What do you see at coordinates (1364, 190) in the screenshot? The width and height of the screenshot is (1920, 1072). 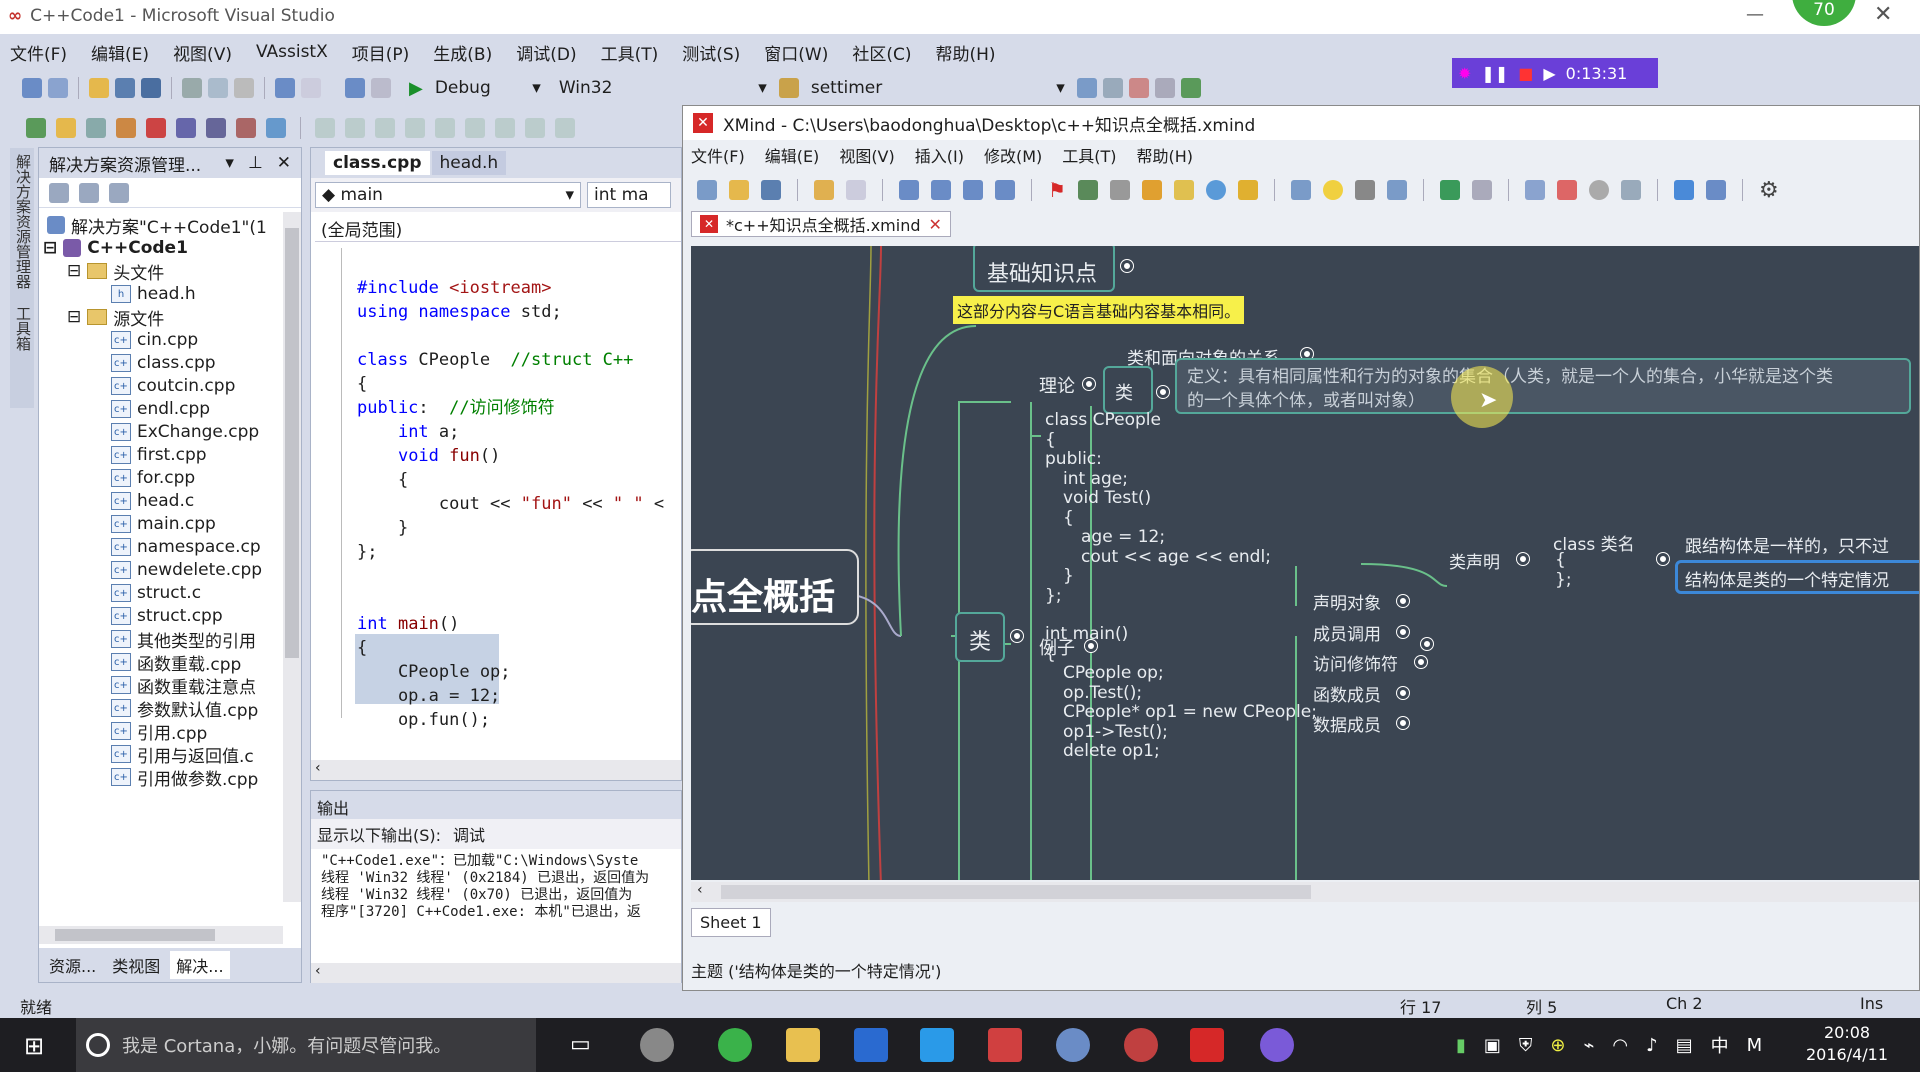 I see `outline-icon` at bounding box center [1364, 190].